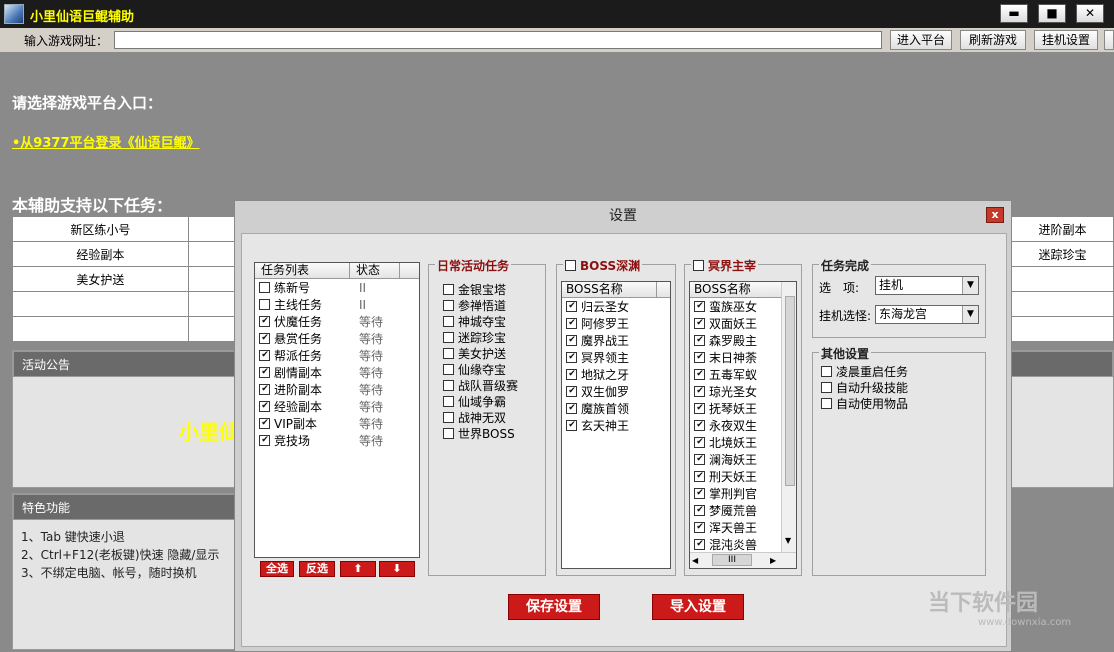 This screenshot has width=1114, height=652. I want to click on boss-list-item: 琼光圣女, so click(725, 392).